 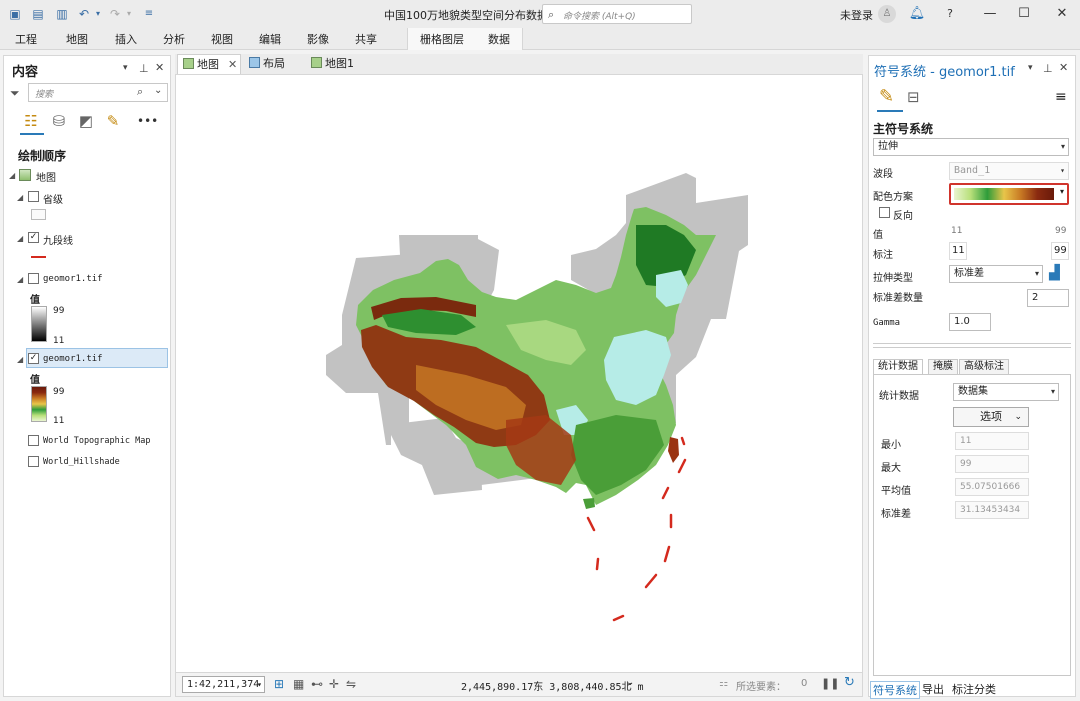 I want to click on close-icon: ✕, so click(x=1062, y=14).